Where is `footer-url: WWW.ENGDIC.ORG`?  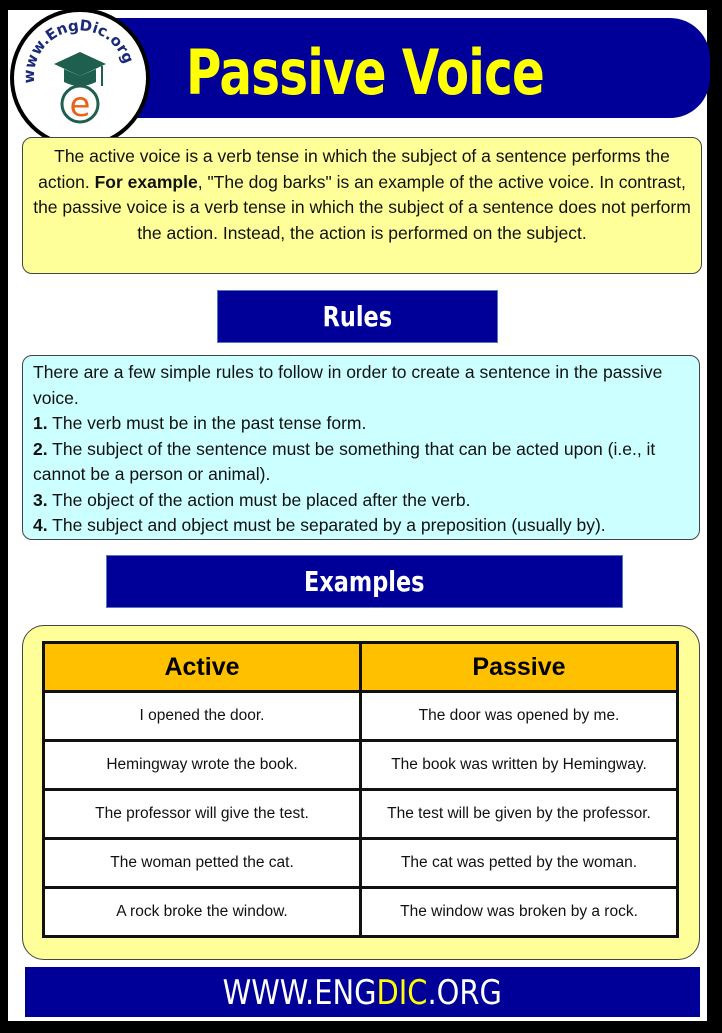
footer-url: WWW.ENGDIC.ORG is located at coordinates (362, 993).